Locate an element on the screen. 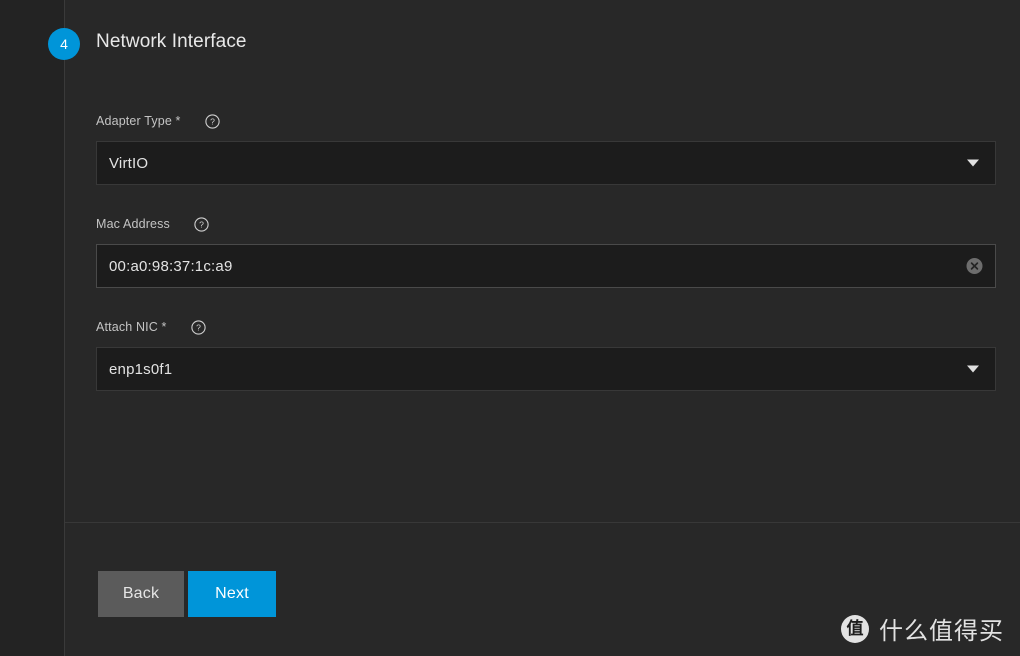  attach-nic-select: enp1s0f1 is located at coordinates (546, 369).